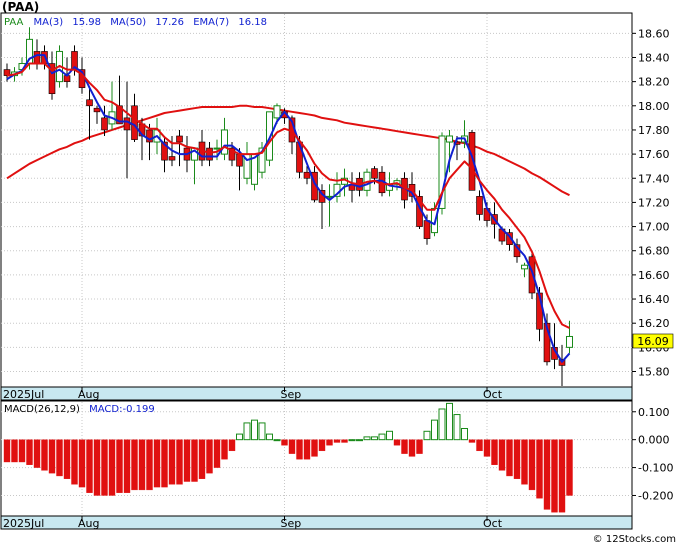 This screenshot has width=680, height=550. Describe the element at coordinates (122, 409) in the screenshot. I see `macd-value-label: MACD:-0.199` at that location.